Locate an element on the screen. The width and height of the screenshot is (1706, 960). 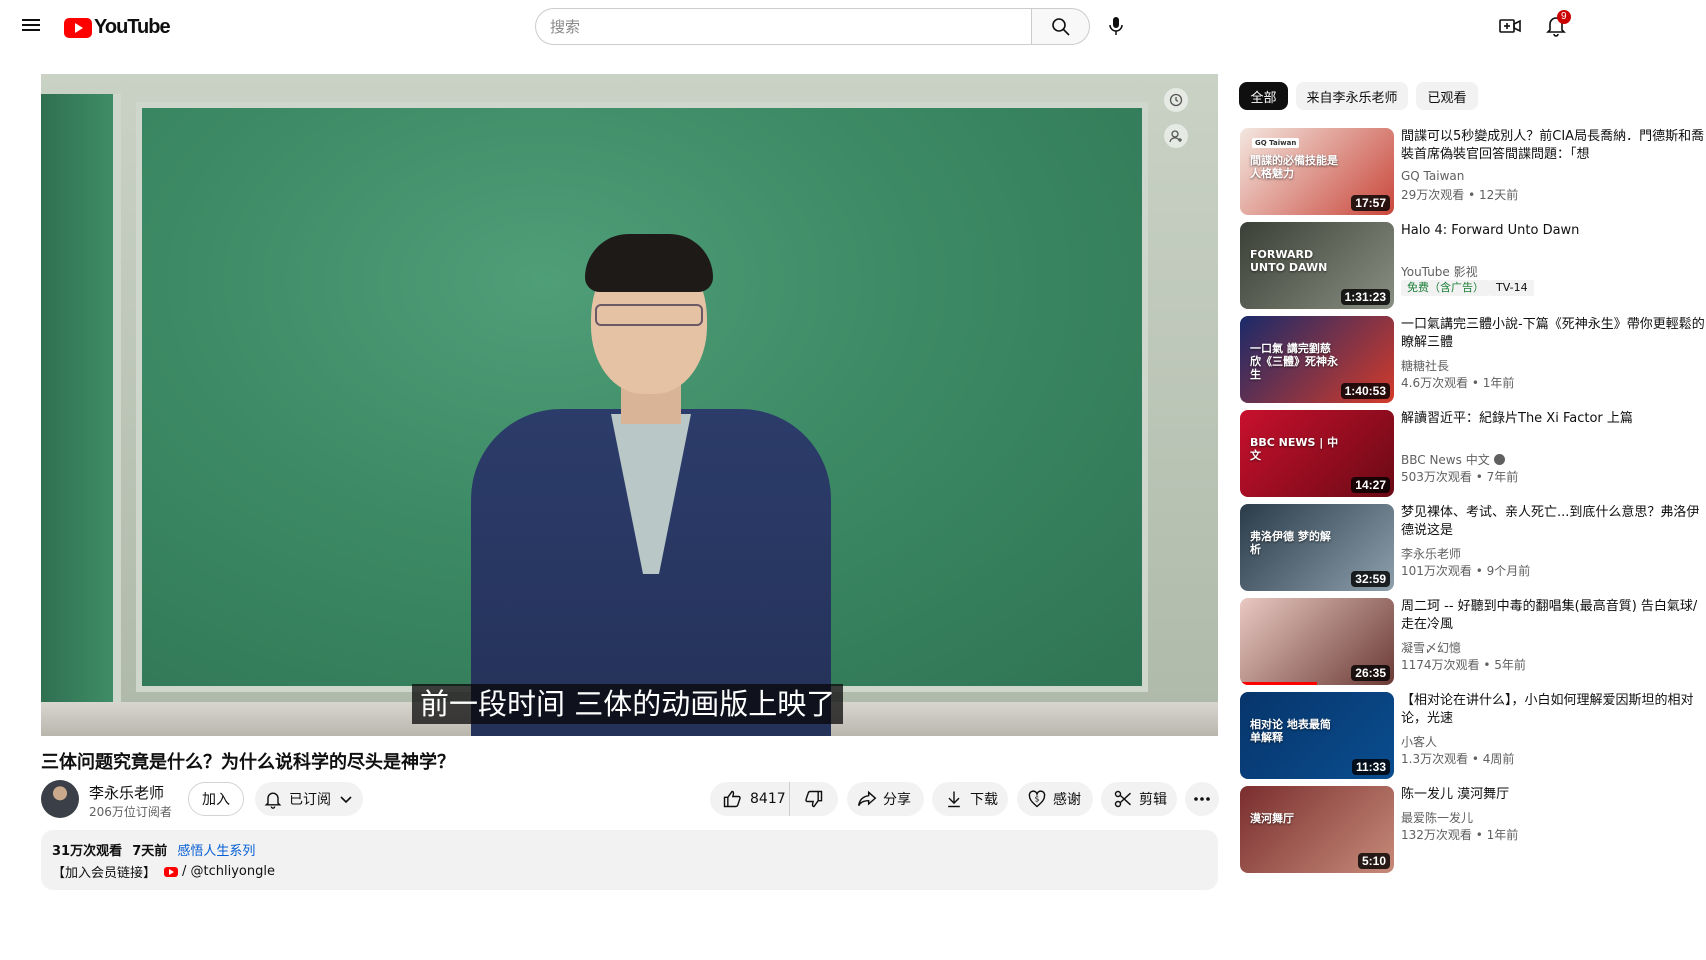
more-actions-button is located at coordinates (1202, 799).